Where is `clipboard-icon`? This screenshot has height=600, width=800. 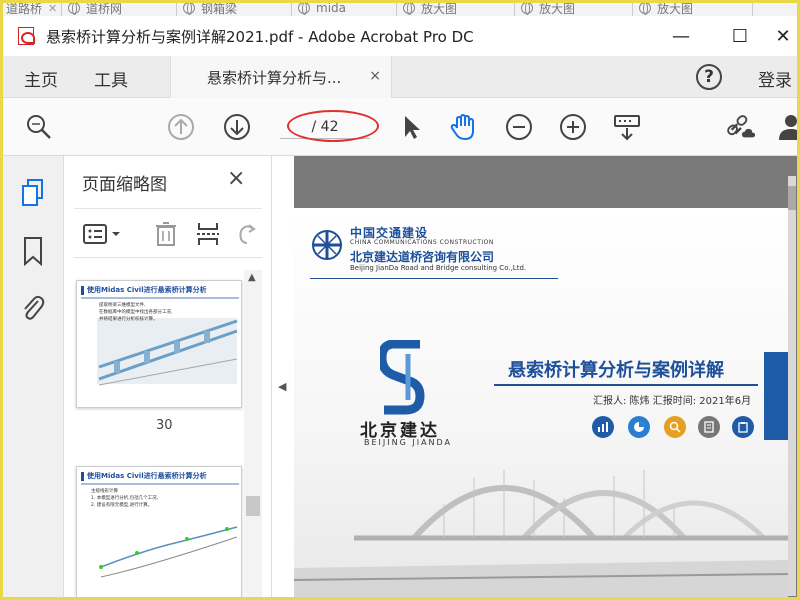
clipboard-icon is located at coordinates (743, 427).